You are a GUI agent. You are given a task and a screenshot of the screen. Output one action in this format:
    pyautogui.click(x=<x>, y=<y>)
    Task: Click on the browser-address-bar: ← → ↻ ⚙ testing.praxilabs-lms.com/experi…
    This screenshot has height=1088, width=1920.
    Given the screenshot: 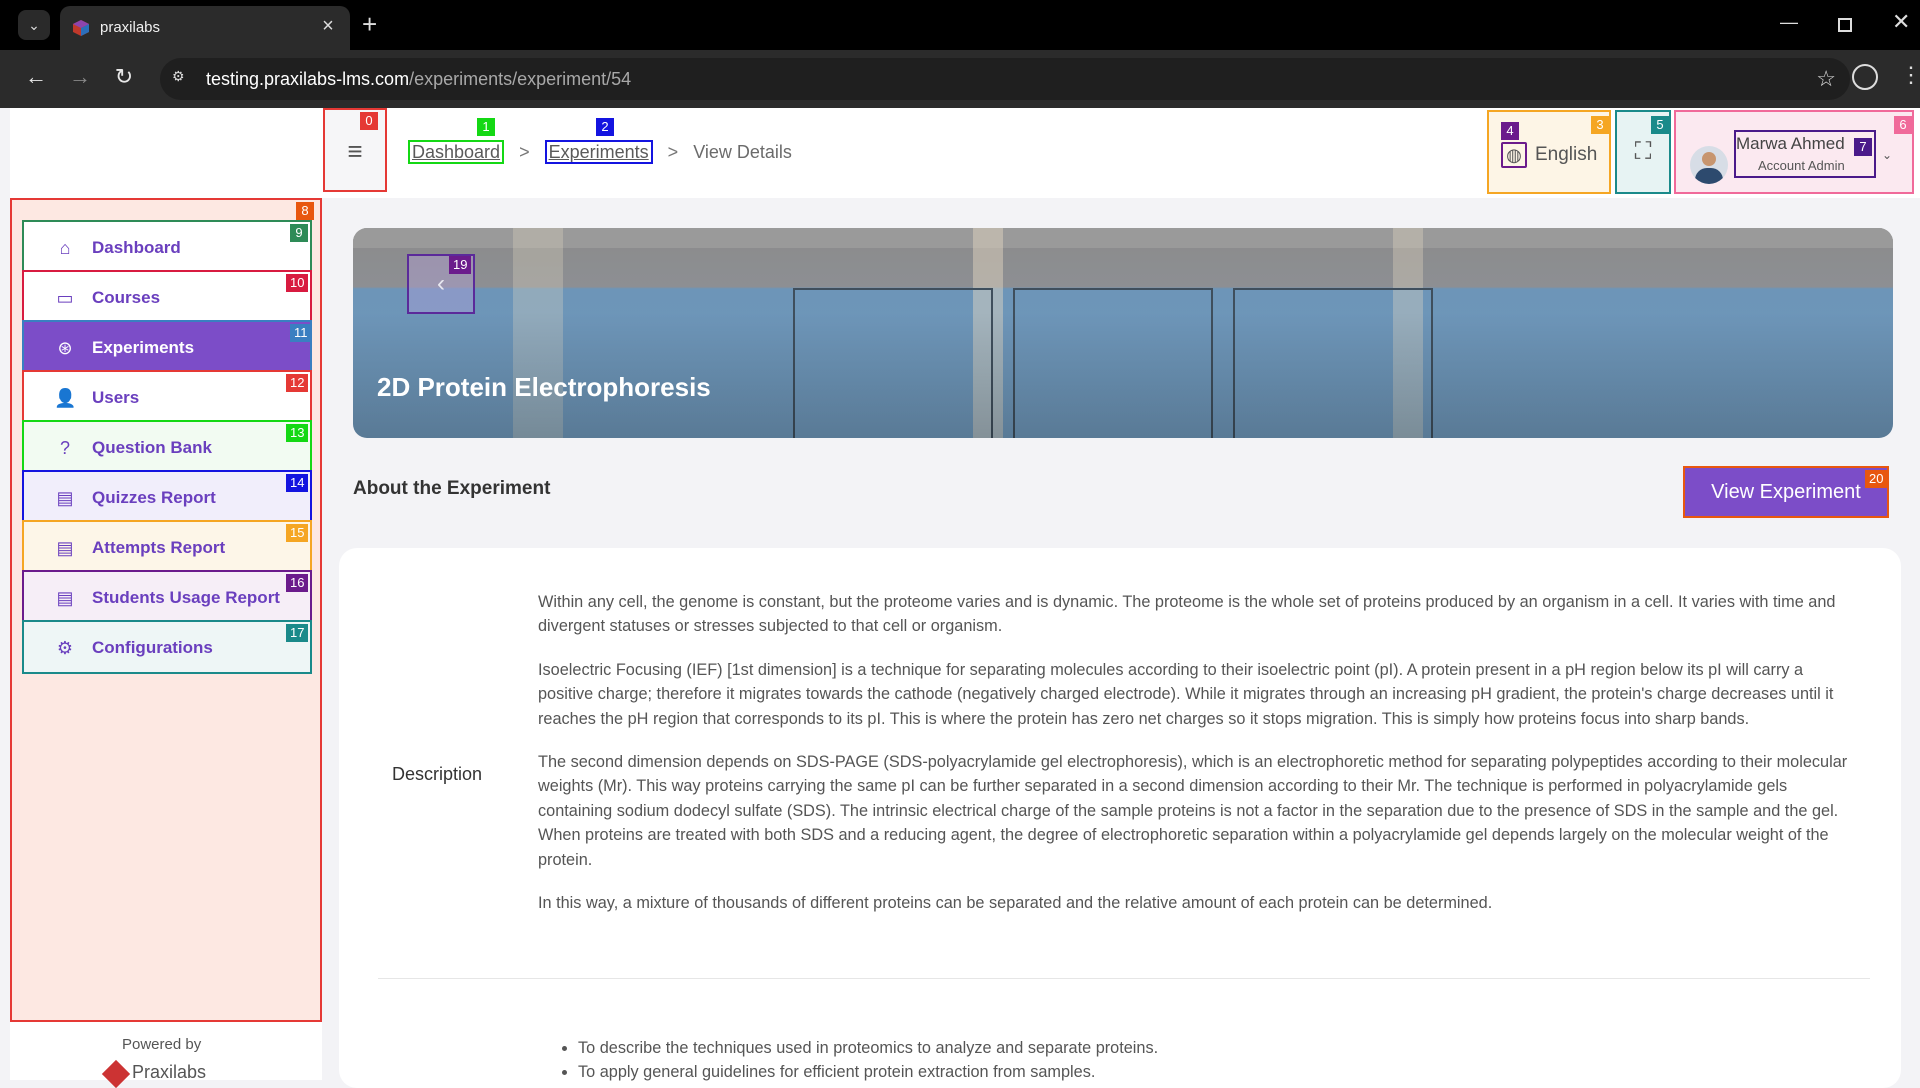 What is the action you would take?
    pyautogui.click(x=960, y=79)
    